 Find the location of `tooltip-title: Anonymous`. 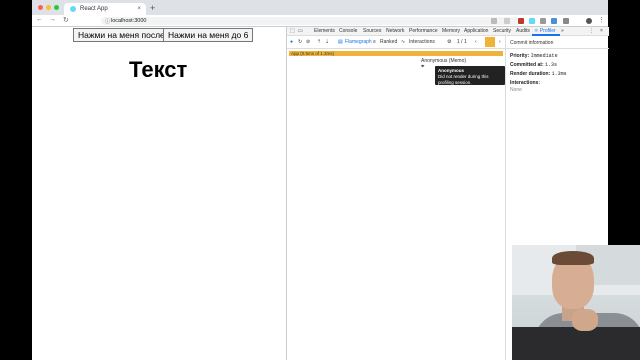

tooltip-title: Anonymous is located at coordinates (451, 70).